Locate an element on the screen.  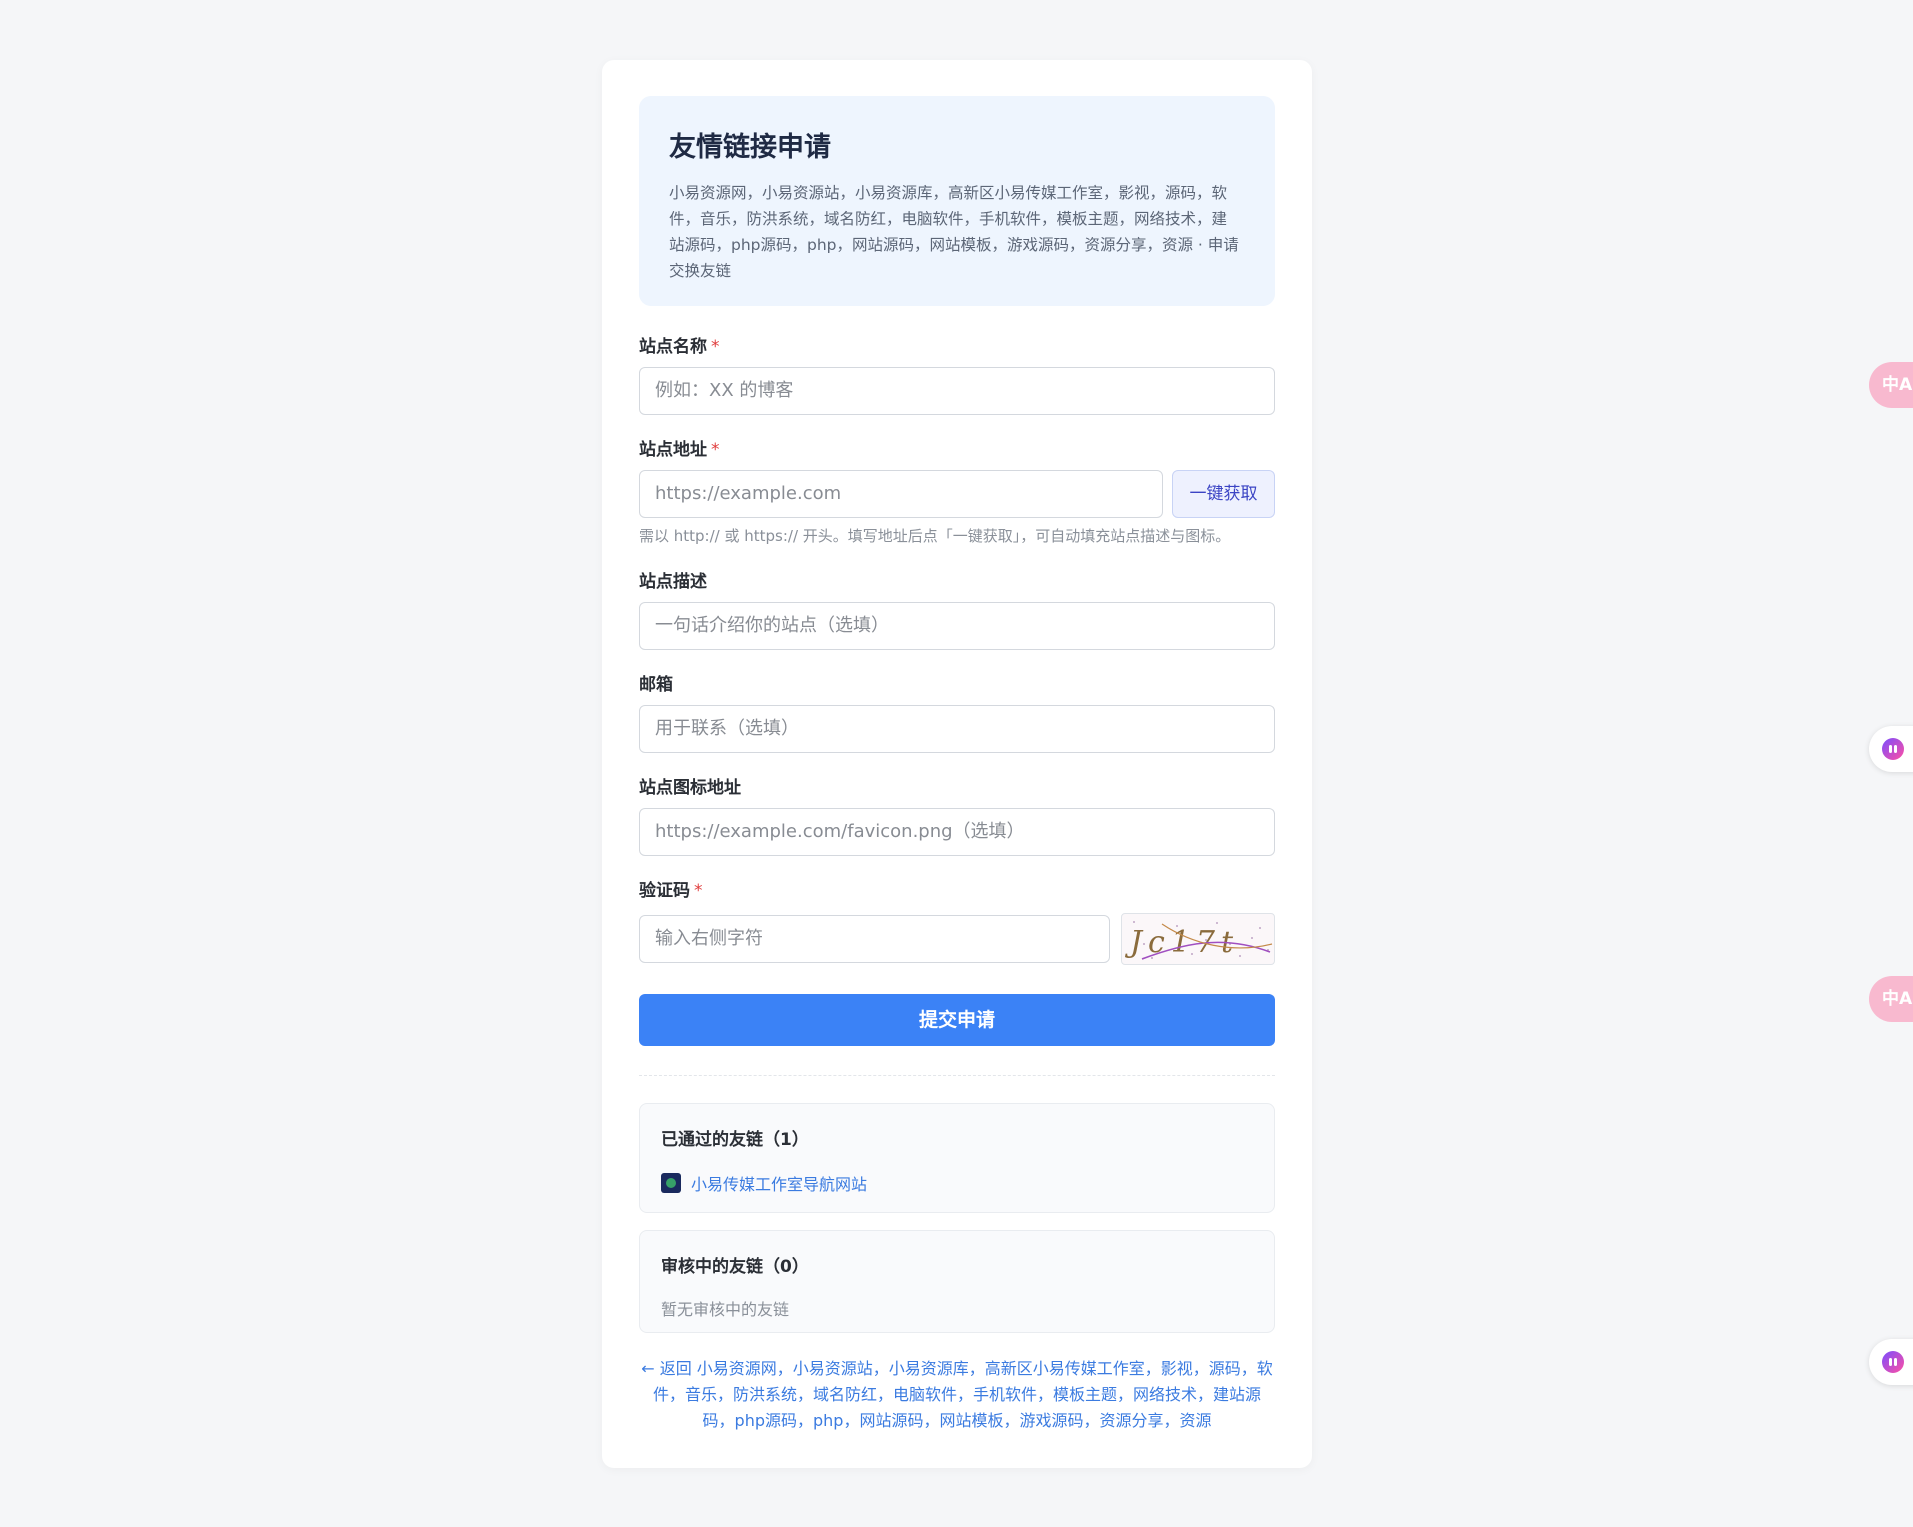
divider is located at coordinates (957, 1075).